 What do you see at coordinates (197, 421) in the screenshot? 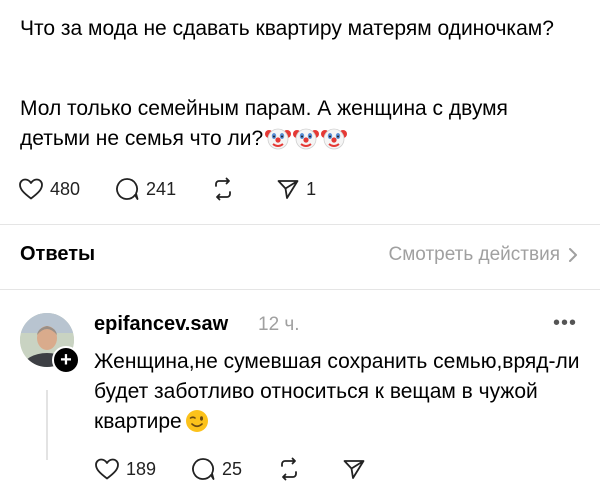
I see `winking-face-icon` at bounding box center [197, 421].